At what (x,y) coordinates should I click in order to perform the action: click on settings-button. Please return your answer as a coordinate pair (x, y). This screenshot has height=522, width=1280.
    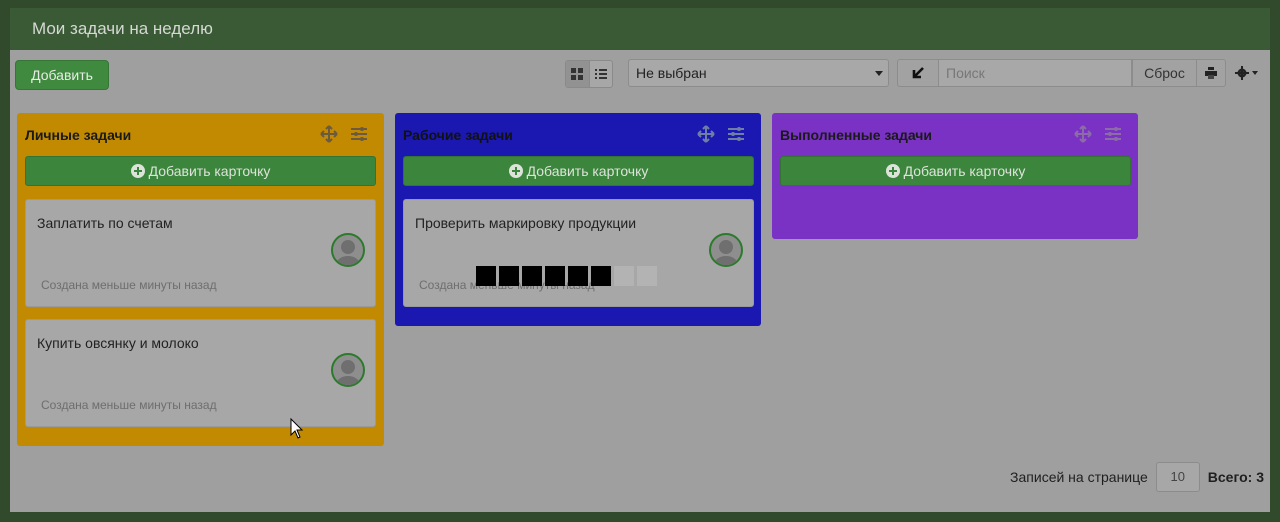
    Looking at the image, I should click on (1247, 73).